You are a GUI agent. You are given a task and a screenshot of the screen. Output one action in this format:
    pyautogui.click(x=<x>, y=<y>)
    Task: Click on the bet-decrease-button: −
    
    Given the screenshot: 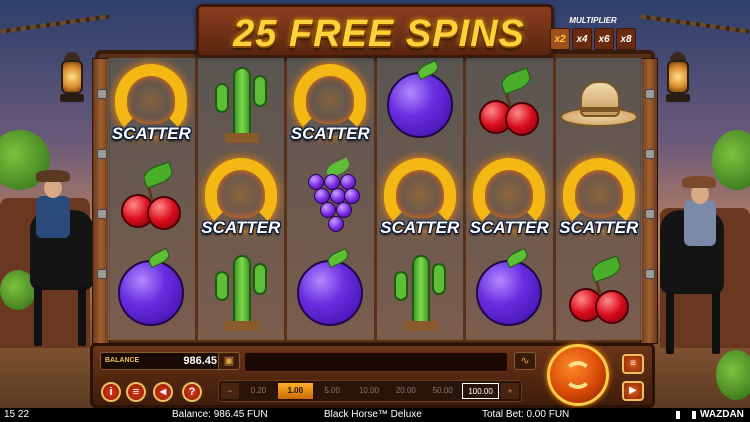 What is the action you would take?
    pyautogui.click(x=230, y=391)
    